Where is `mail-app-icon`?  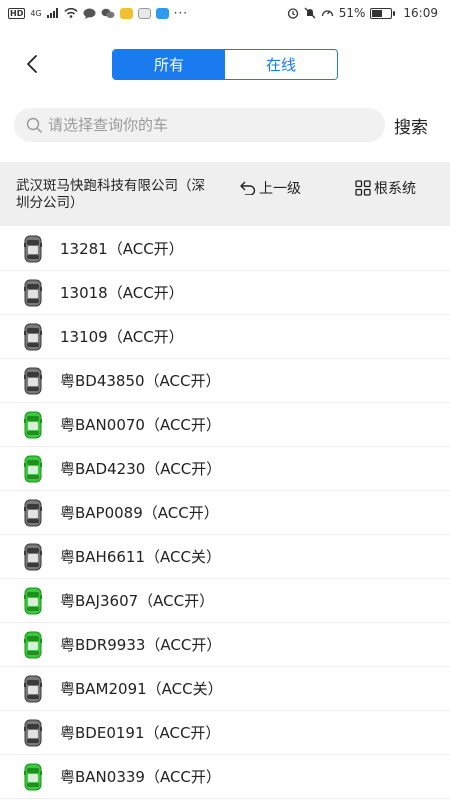 mail-app-icon is located at coordinates (126, 13).